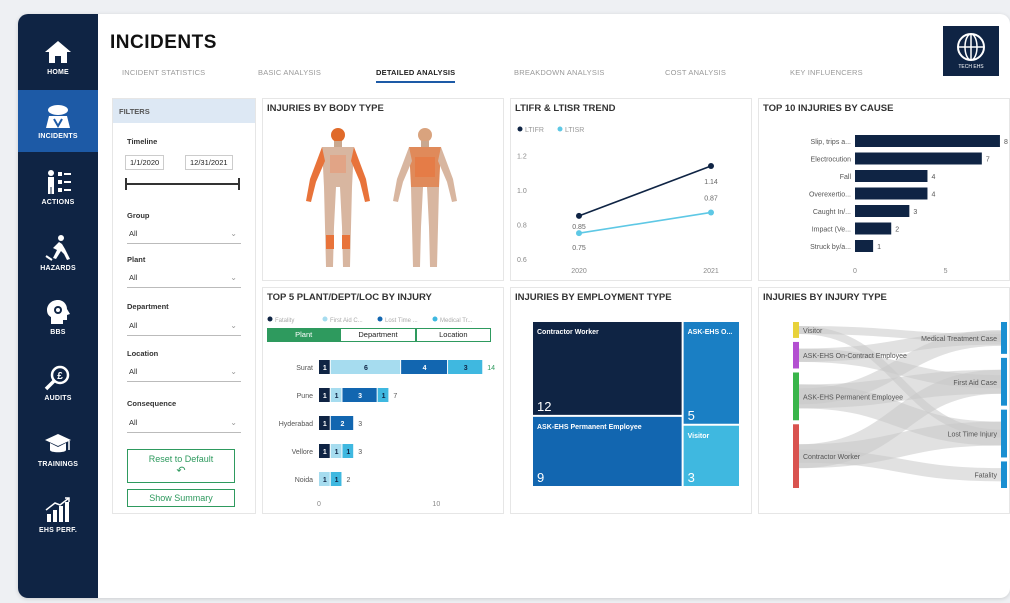 This screenshot has width=1010, height=603. What do you see at coordinates (305, 396) in the screenshot?
I see `category-label: Pune` at bounding box center [305, 396].